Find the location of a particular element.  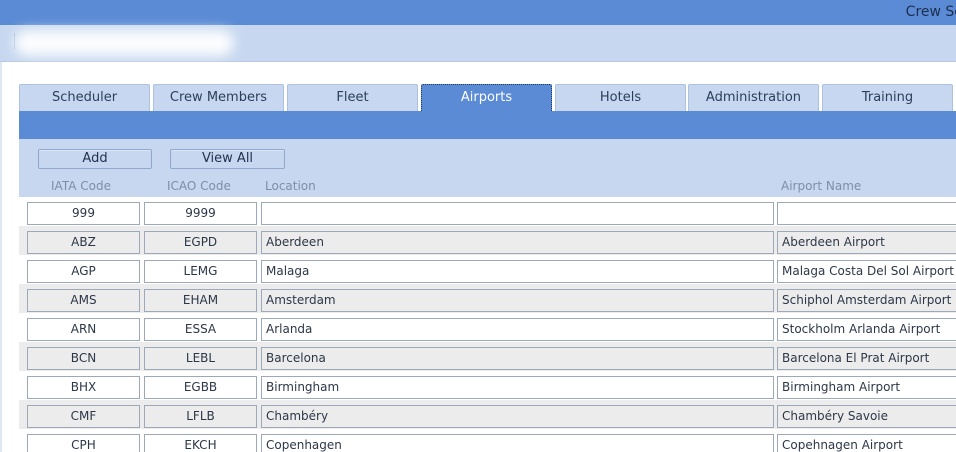

title-bar: Crew Sc is located at coordinates (478, 12).